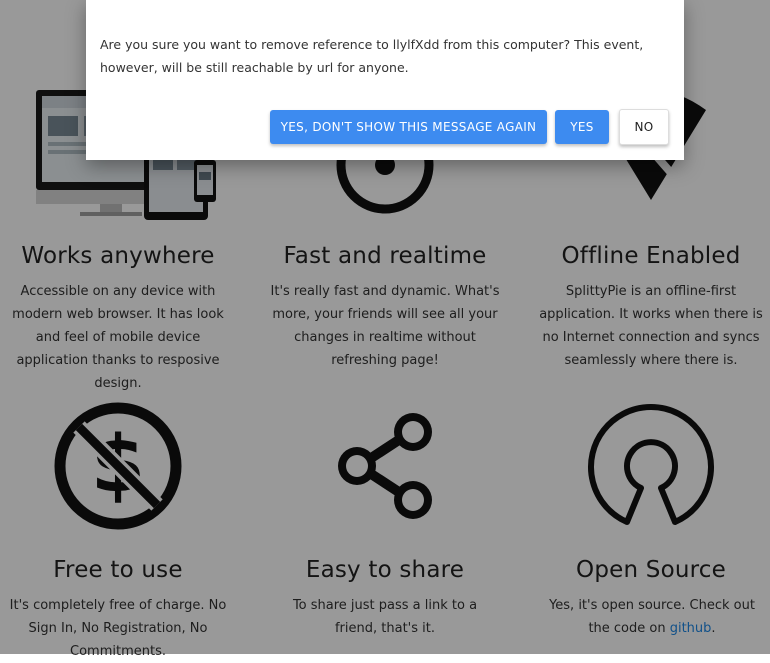 The width and height of the screenshot is (770, 663). Describe the element at coordinates (582, 127) in the screenshot. I see `yes-button: YES` at that location.